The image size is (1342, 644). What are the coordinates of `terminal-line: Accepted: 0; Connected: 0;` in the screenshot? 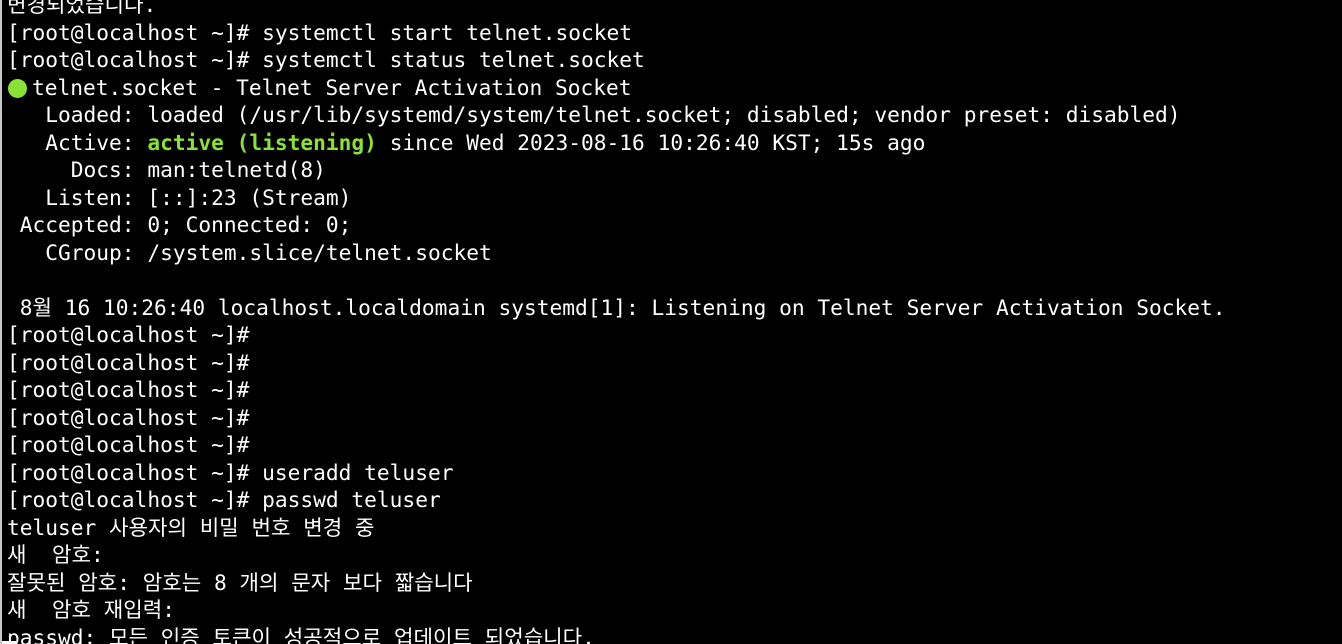 It's located at (179, 224).